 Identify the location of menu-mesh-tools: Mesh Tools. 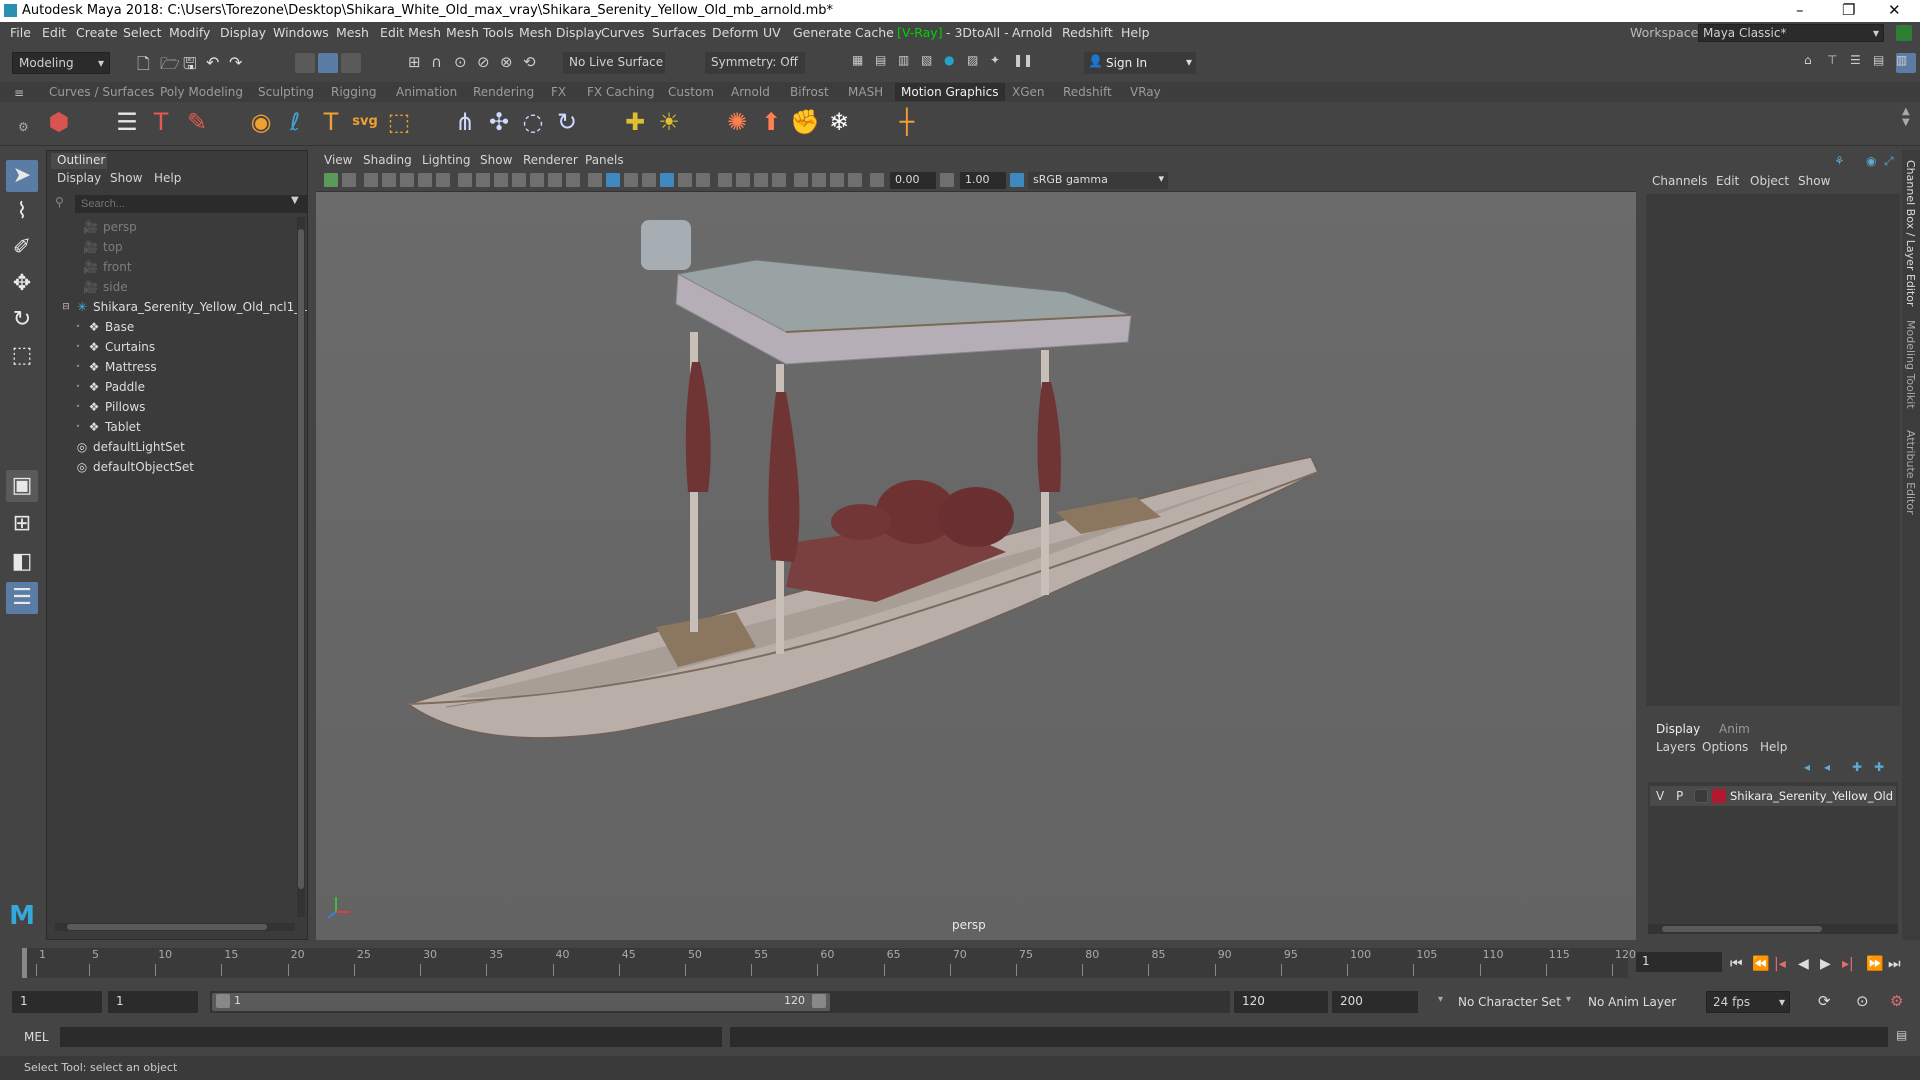
(480, 32).